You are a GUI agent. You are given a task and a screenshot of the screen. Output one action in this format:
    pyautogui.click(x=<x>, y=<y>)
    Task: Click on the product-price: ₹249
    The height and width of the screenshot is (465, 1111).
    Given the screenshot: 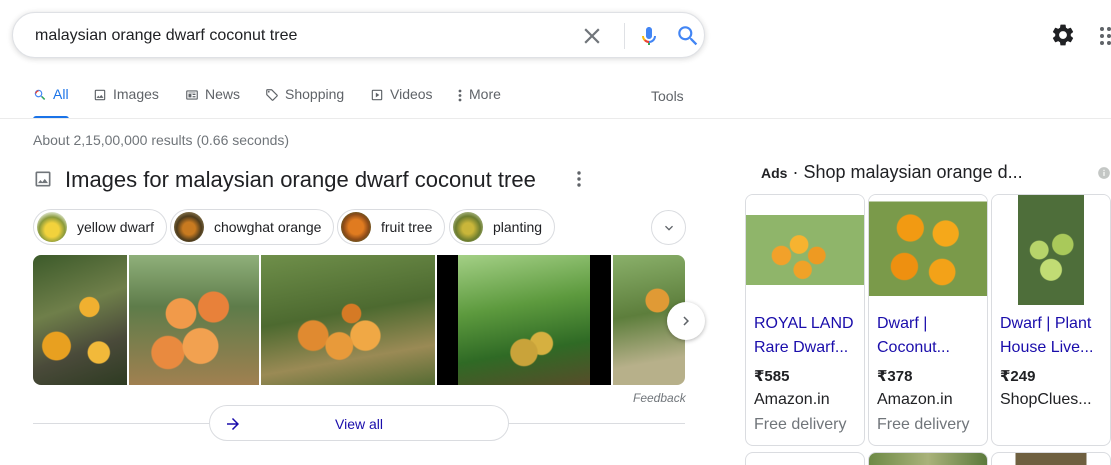 What is the action you would take?
    pyautogui.click(x=1018, y=376)
    